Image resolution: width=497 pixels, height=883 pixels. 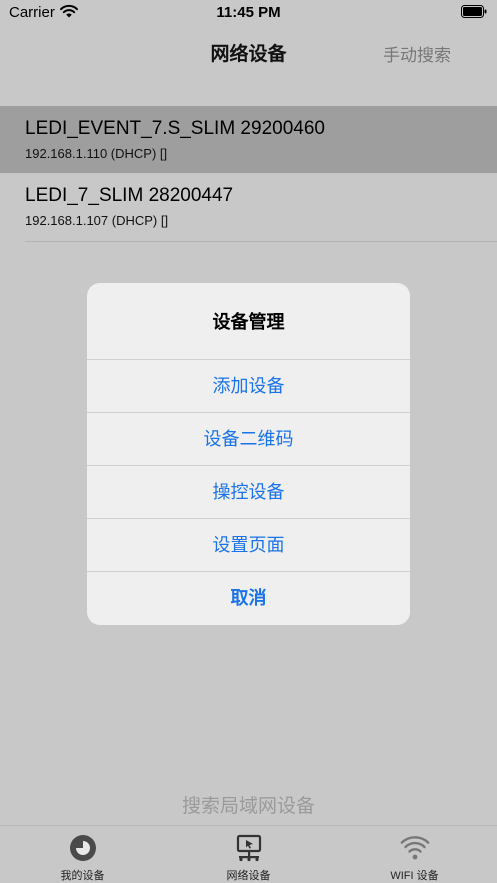 What do you see at coordinates (248, 51) in the screenshot?
I see `nav-bar: 网络设备 手动搜索` at bounding box center [248, 51].